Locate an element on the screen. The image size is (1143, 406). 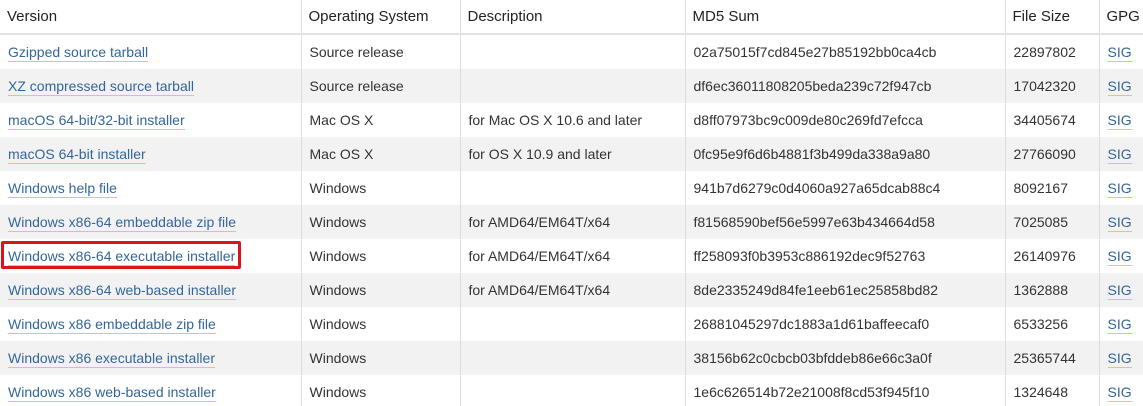
cell-description: for Mac OS X 10.6 and later is located at coordinates (573, 120).